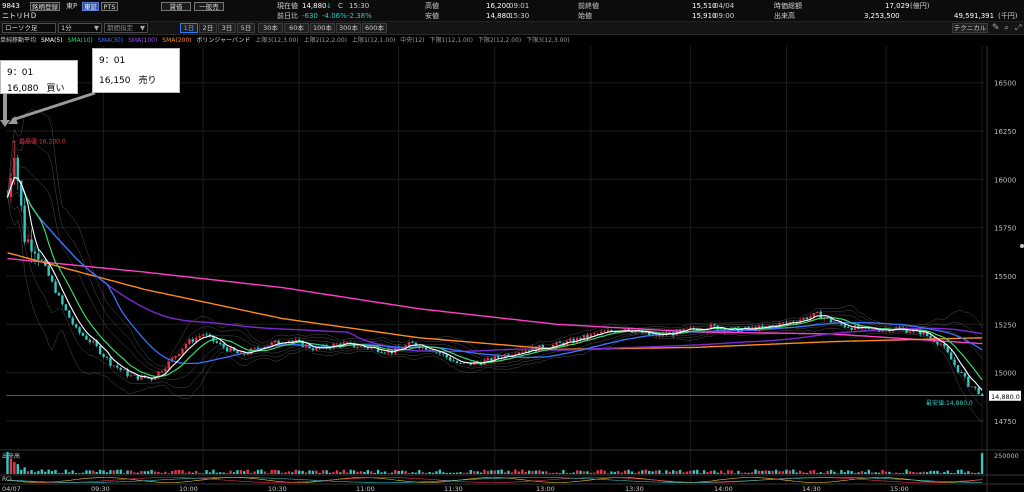 The height and width of the screenshot is (492, 1024). Describe the element at coordinates (90, 6) in the screenshot. I see `tab-tosho: 東証` at that location.